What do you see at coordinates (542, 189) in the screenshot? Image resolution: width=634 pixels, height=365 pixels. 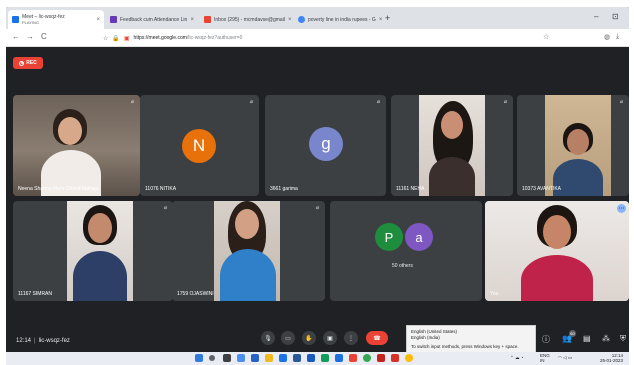 I see `participant-name: 10373 AVANTIKA` at bounding box center [542, 189].